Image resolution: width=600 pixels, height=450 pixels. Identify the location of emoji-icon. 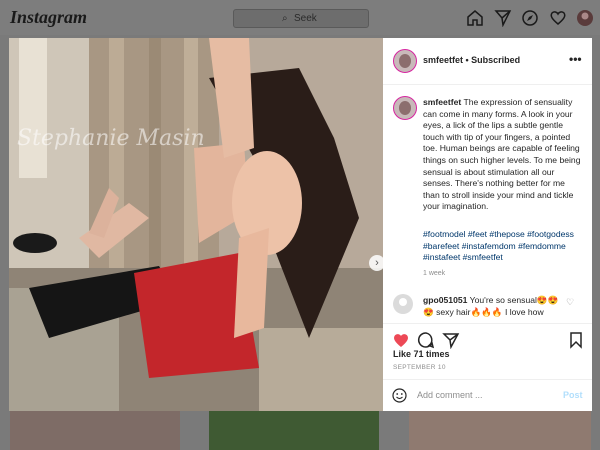
(399, 395).